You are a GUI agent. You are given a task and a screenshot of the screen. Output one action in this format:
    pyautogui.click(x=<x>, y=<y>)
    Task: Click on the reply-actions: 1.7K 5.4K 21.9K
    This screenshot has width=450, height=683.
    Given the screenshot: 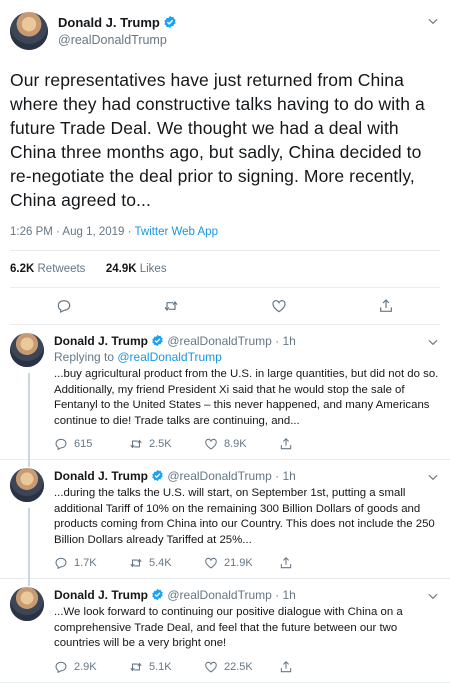 What is the action you would take?
    pyautogui.click(x=247, y=563)
    